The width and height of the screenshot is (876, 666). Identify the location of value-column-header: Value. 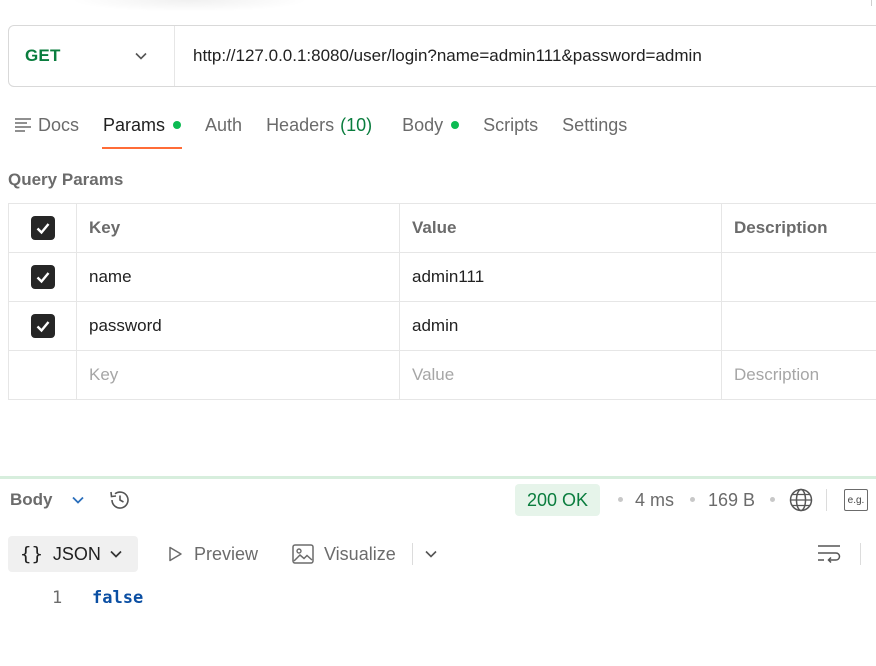
(560, 228).